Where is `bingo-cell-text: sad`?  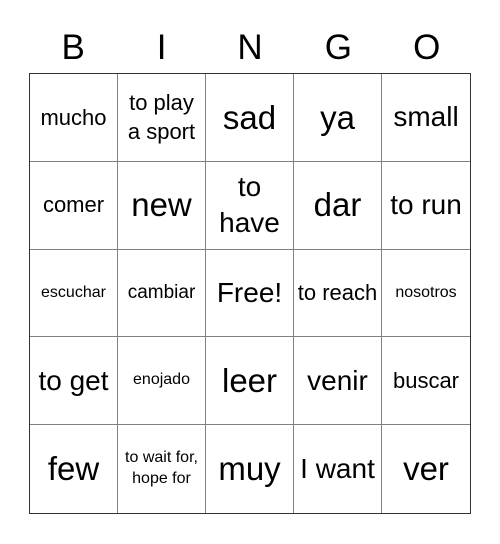
bingo-cell-text: sad is located at coordinates (249, 117).